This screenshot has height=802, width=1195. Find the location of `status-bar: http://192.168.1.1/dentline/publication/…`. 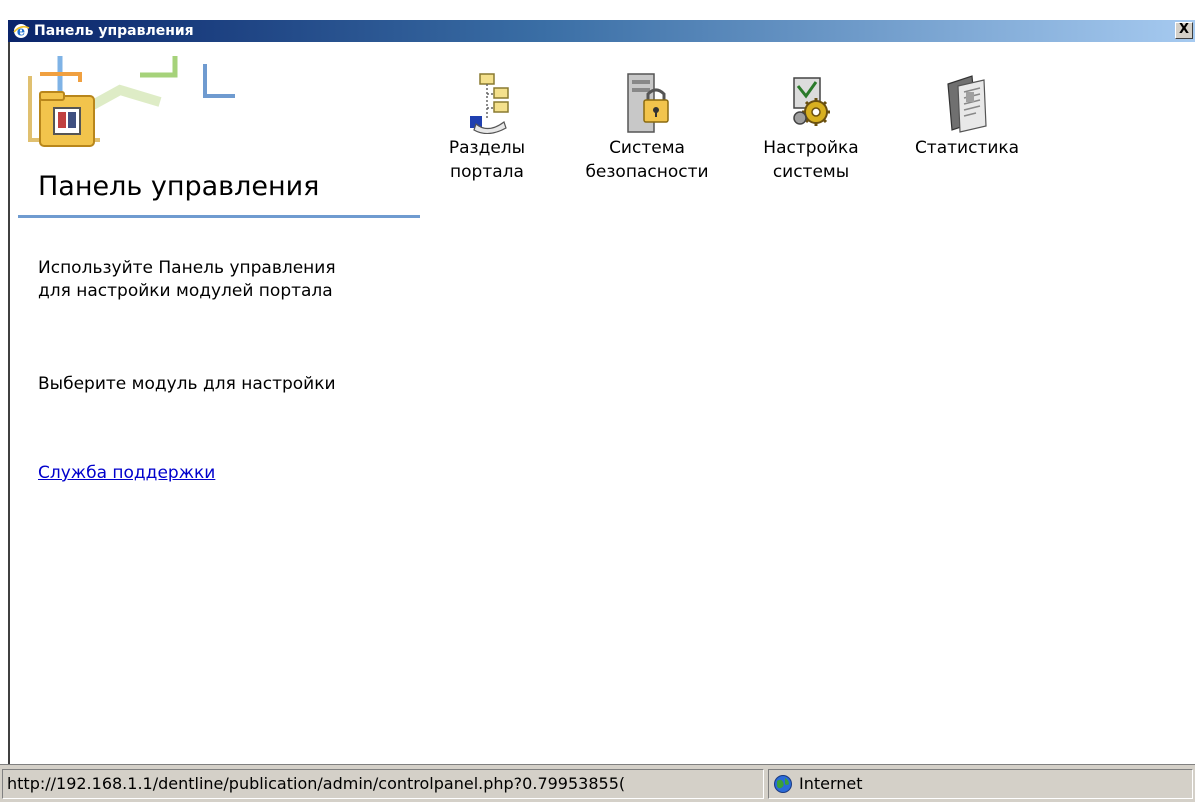

status-bar: http://192.168.1.1/dentline/publication/… is located at coordinates (597, 783).